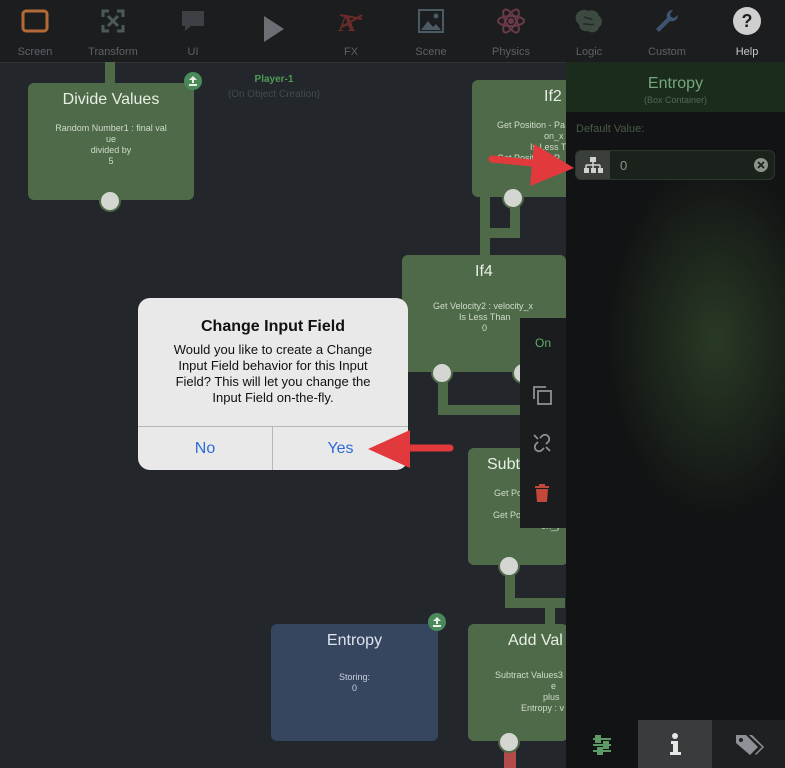  I want to click on toolbar-physics: Physics, so click(511, 31).